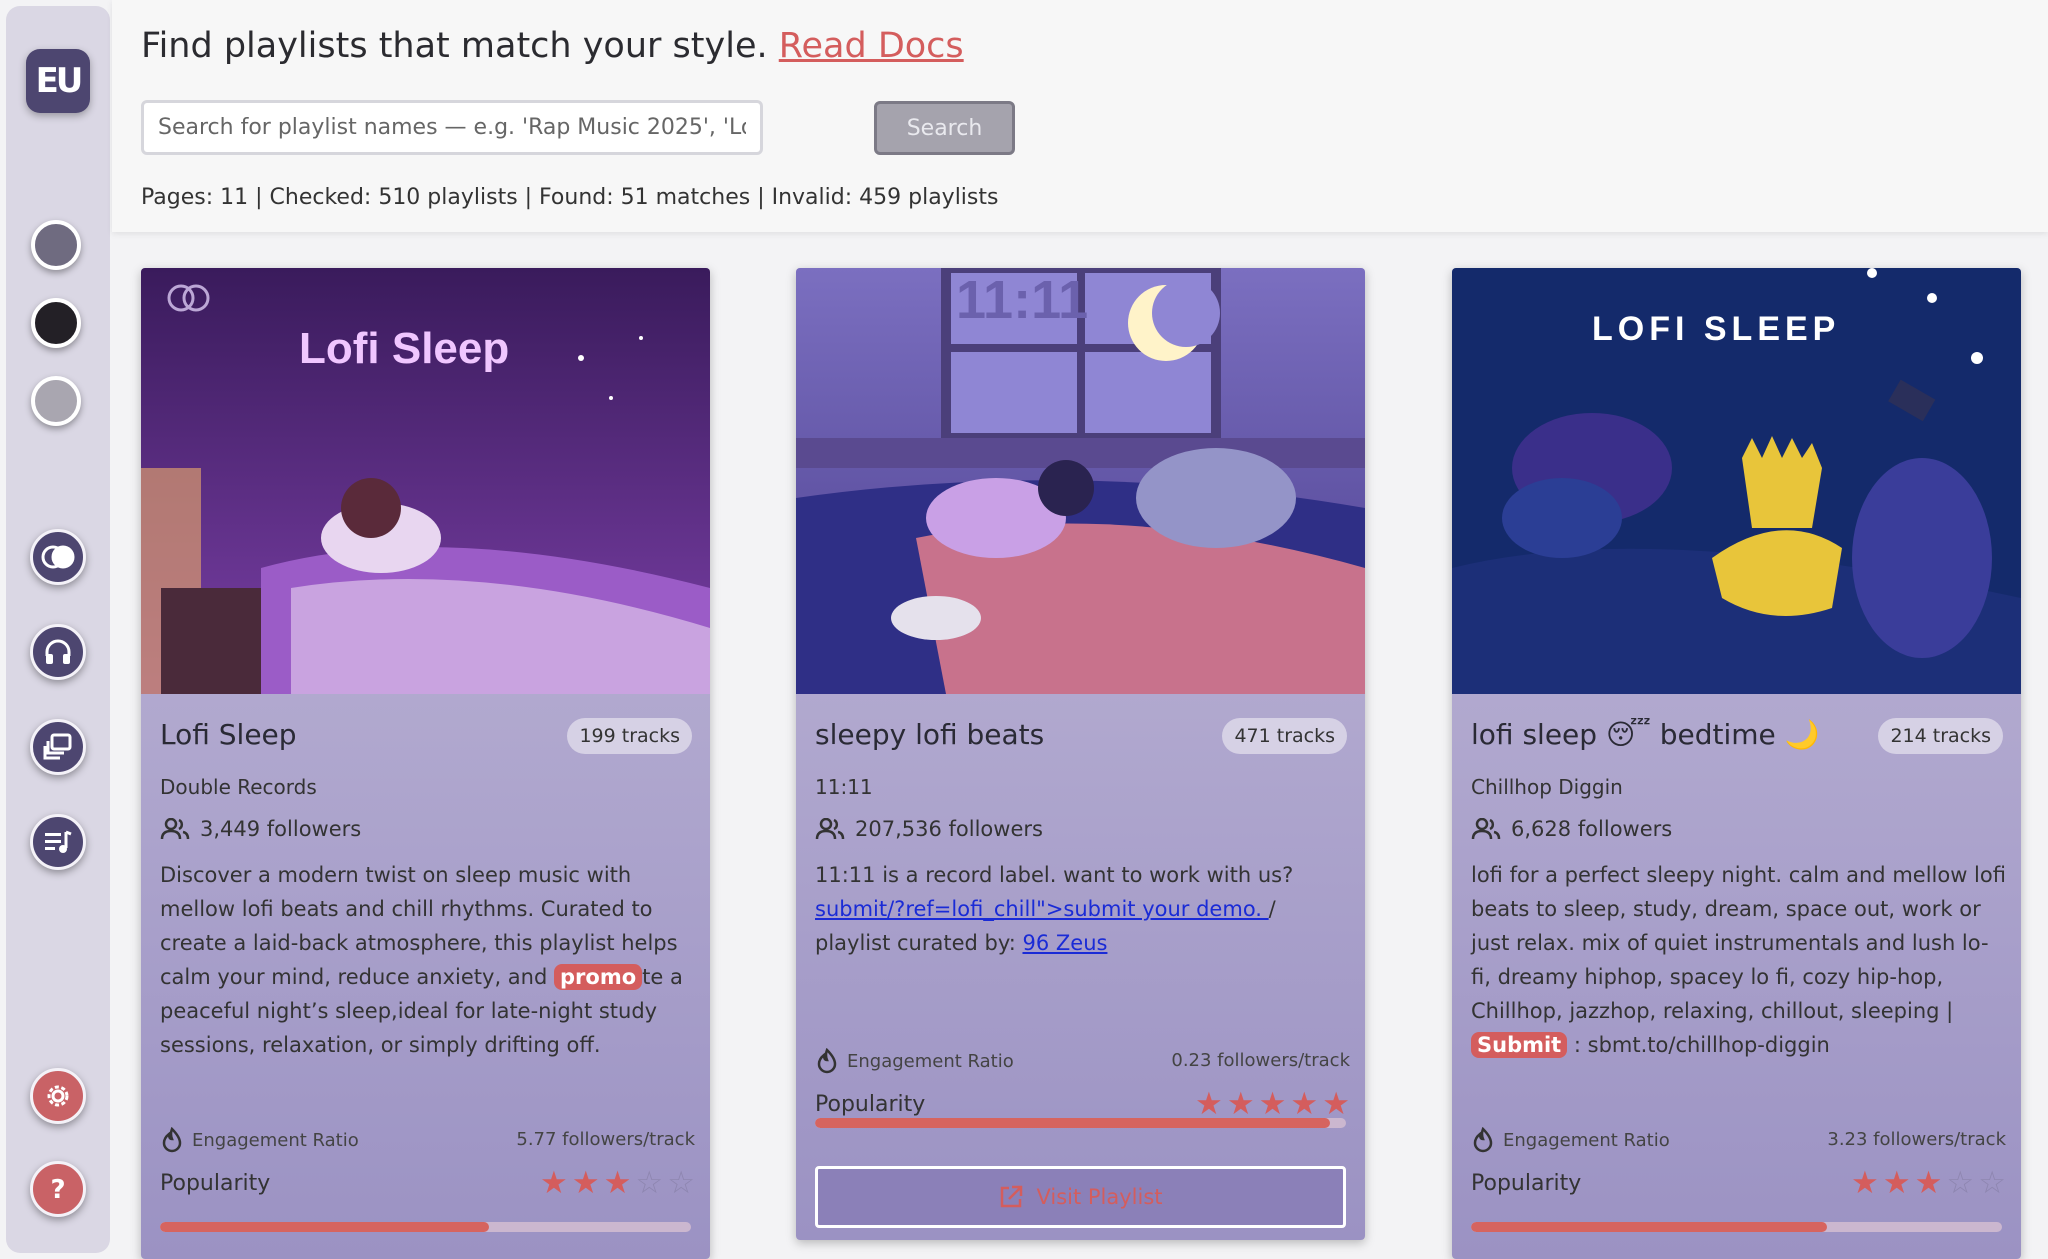 Image resolution: width=2048 pixels, height=1259 pixels. Describe the element at coordinates (1547, 787) in the screenshot. I see `playlist-owner: Chillhop Diggin` at that location.